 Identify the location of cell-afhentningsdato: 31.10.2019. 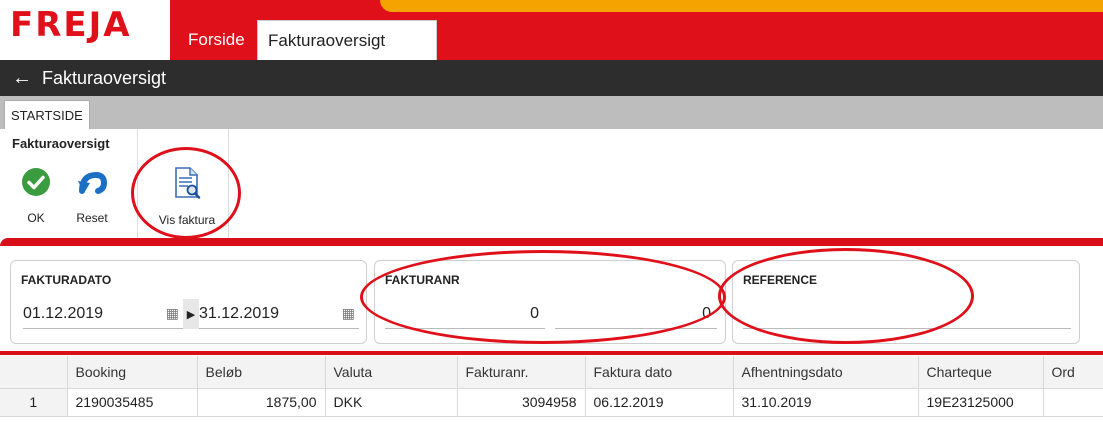
(826, 402).